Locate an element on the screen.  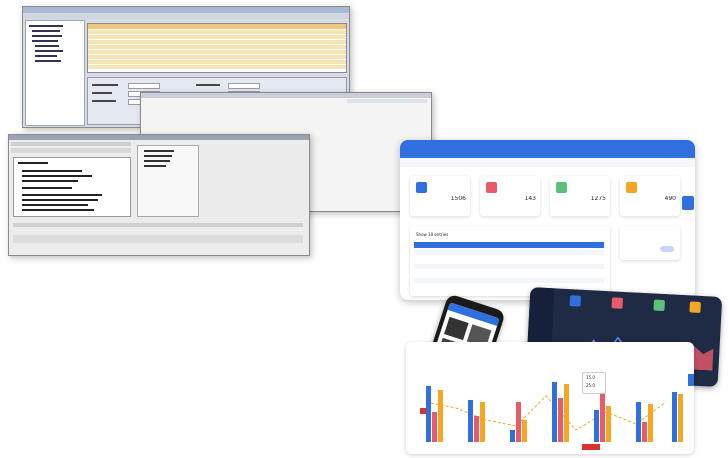
stat-card-3: 1275 is located at coordinates (580, 196).